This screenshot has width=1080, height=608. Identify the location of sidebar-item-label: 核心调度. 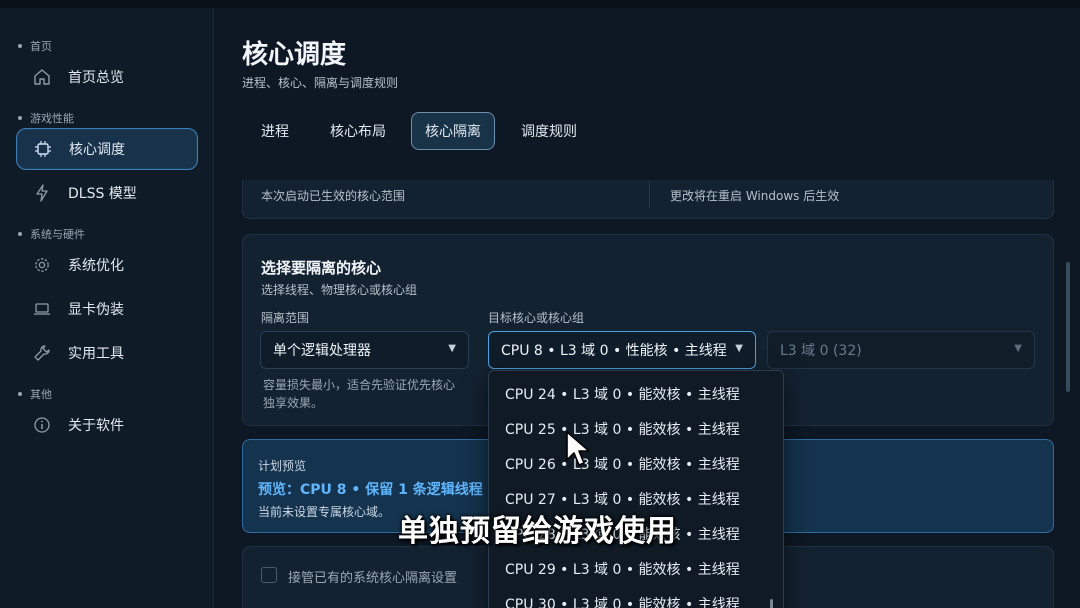
(97, 150).